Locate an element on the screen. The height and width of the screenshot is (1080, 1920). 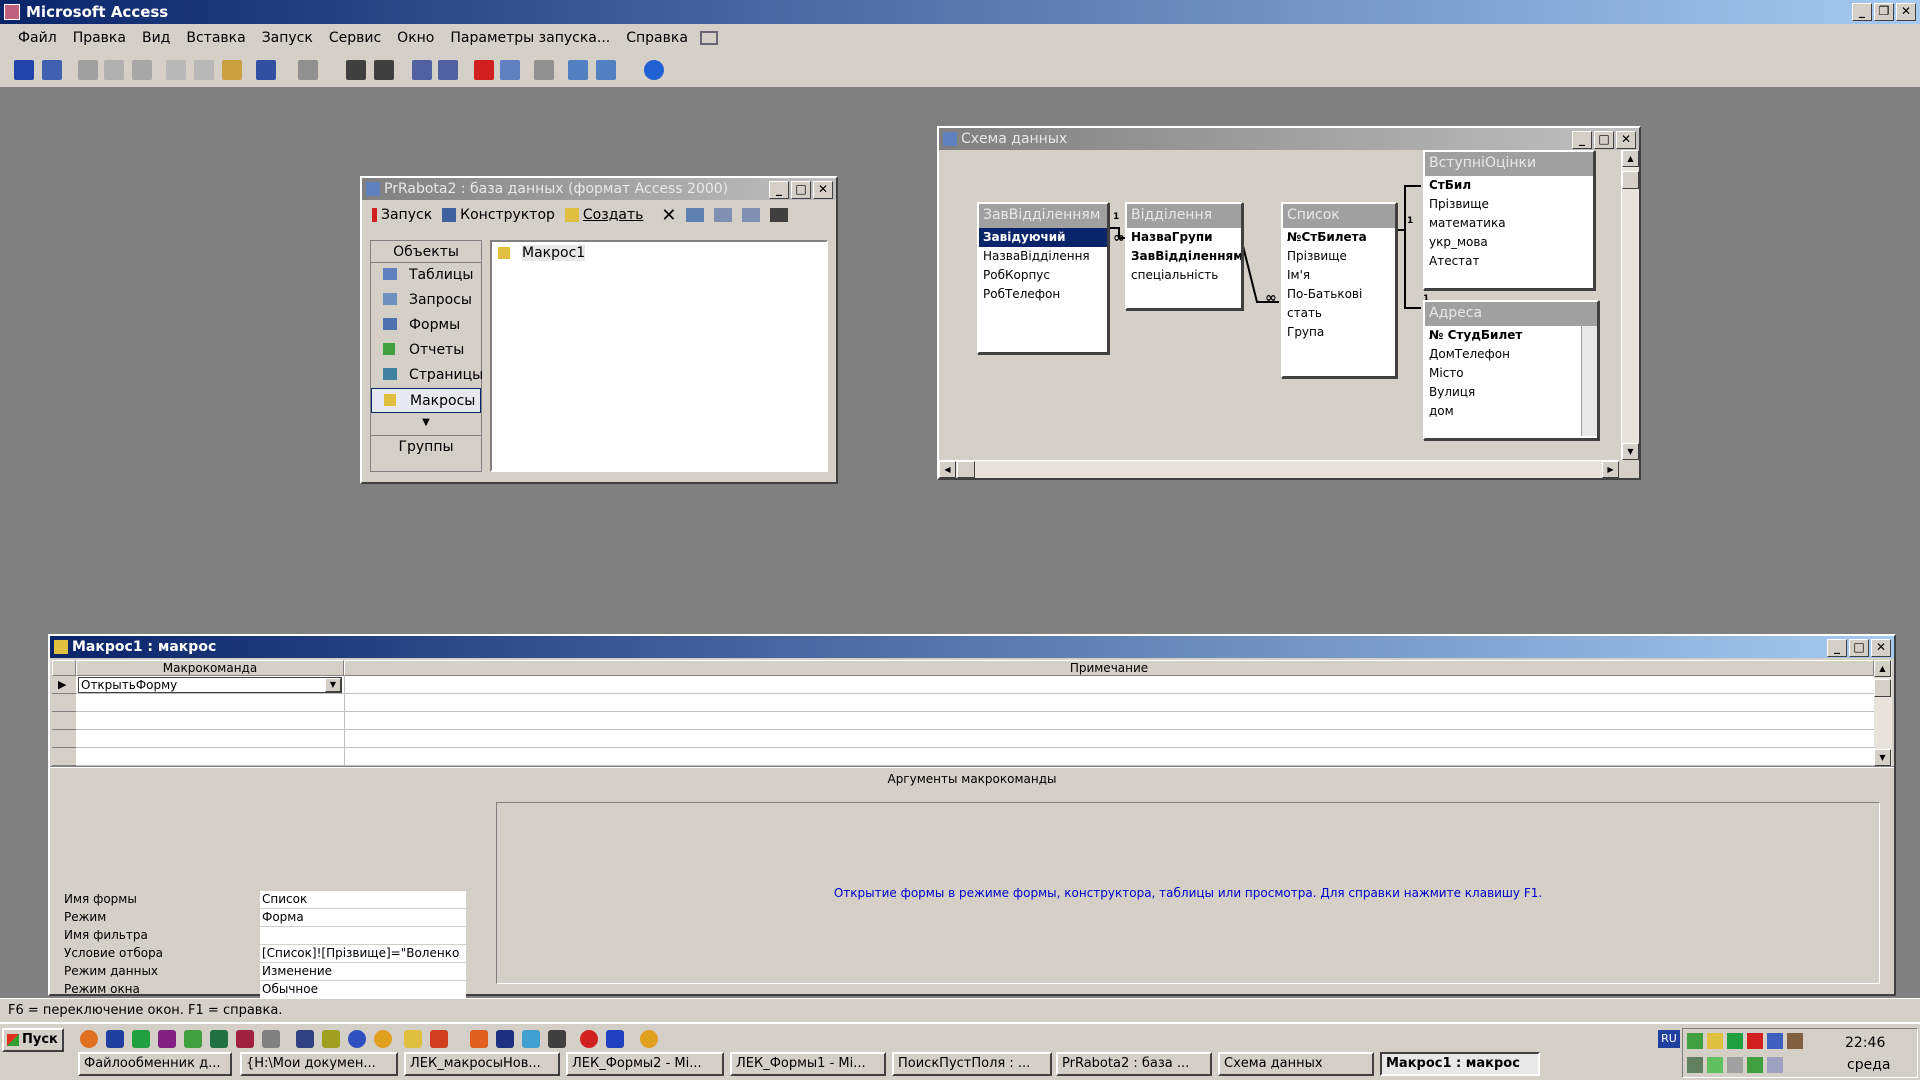
field: спеціальність is located at coordinates (1184, 275).